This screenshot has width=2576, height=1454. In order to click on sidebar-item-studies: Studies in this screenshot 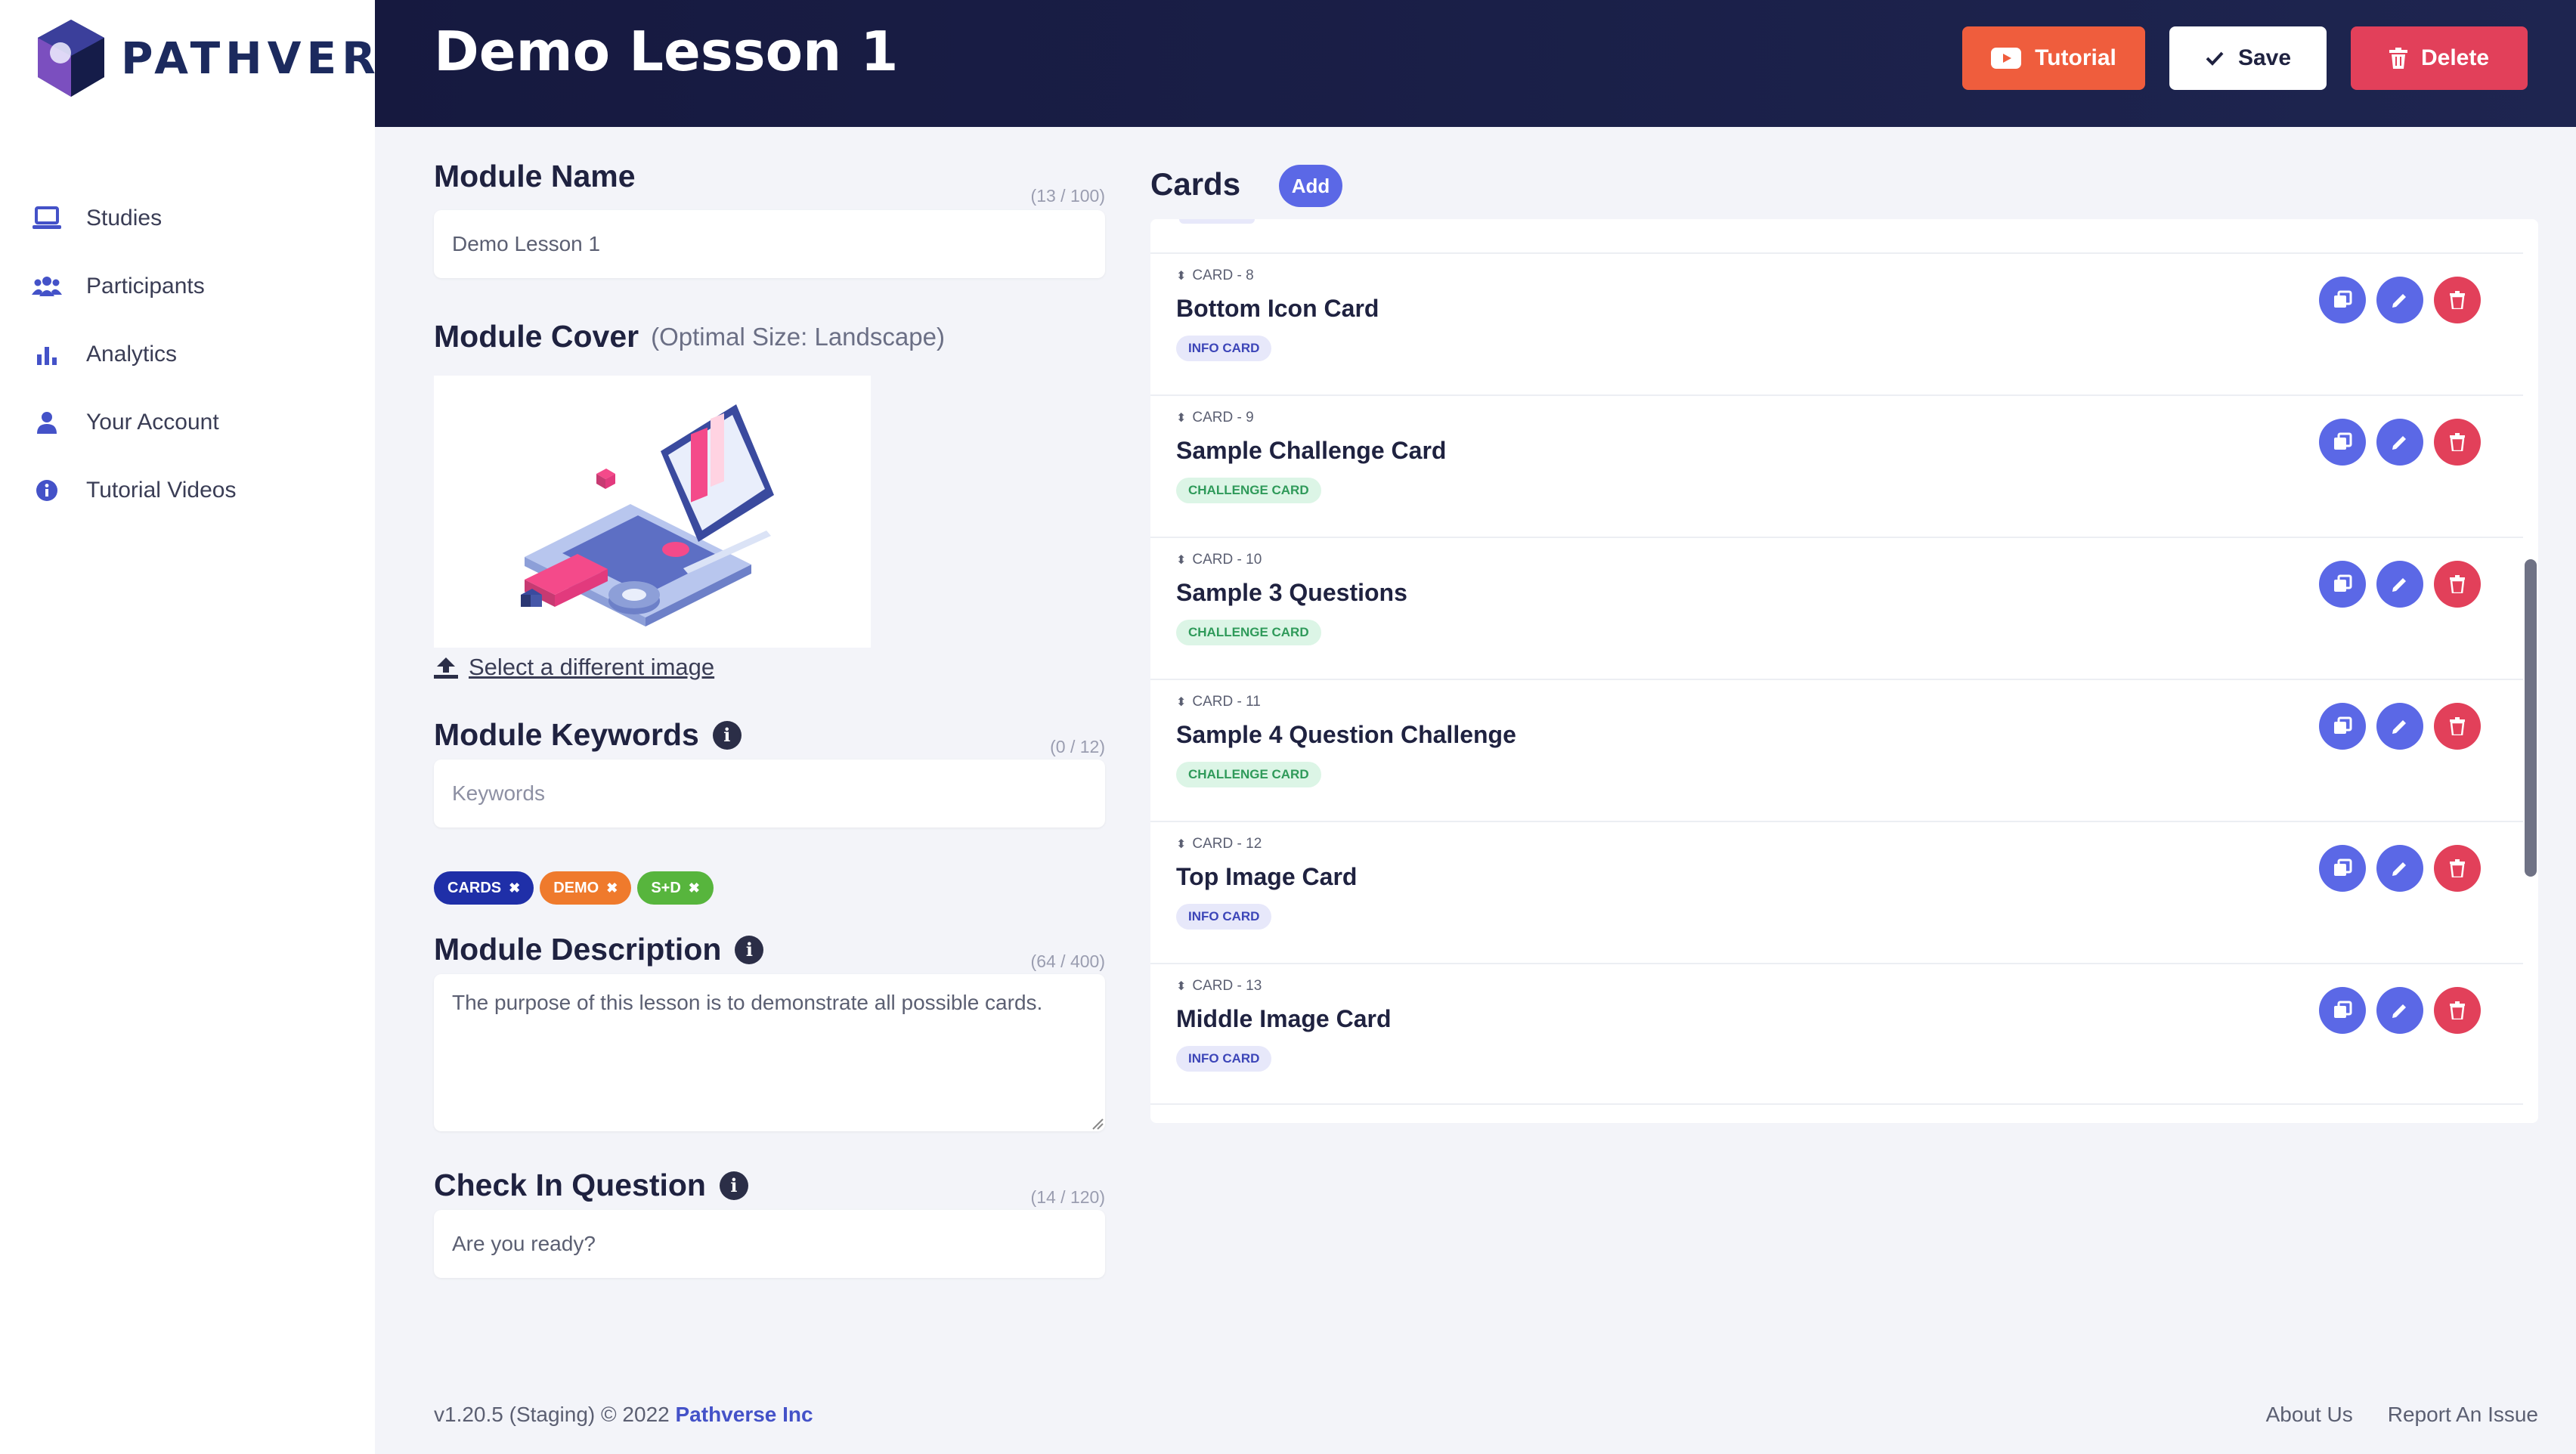, I will do `click(134, 218)`.